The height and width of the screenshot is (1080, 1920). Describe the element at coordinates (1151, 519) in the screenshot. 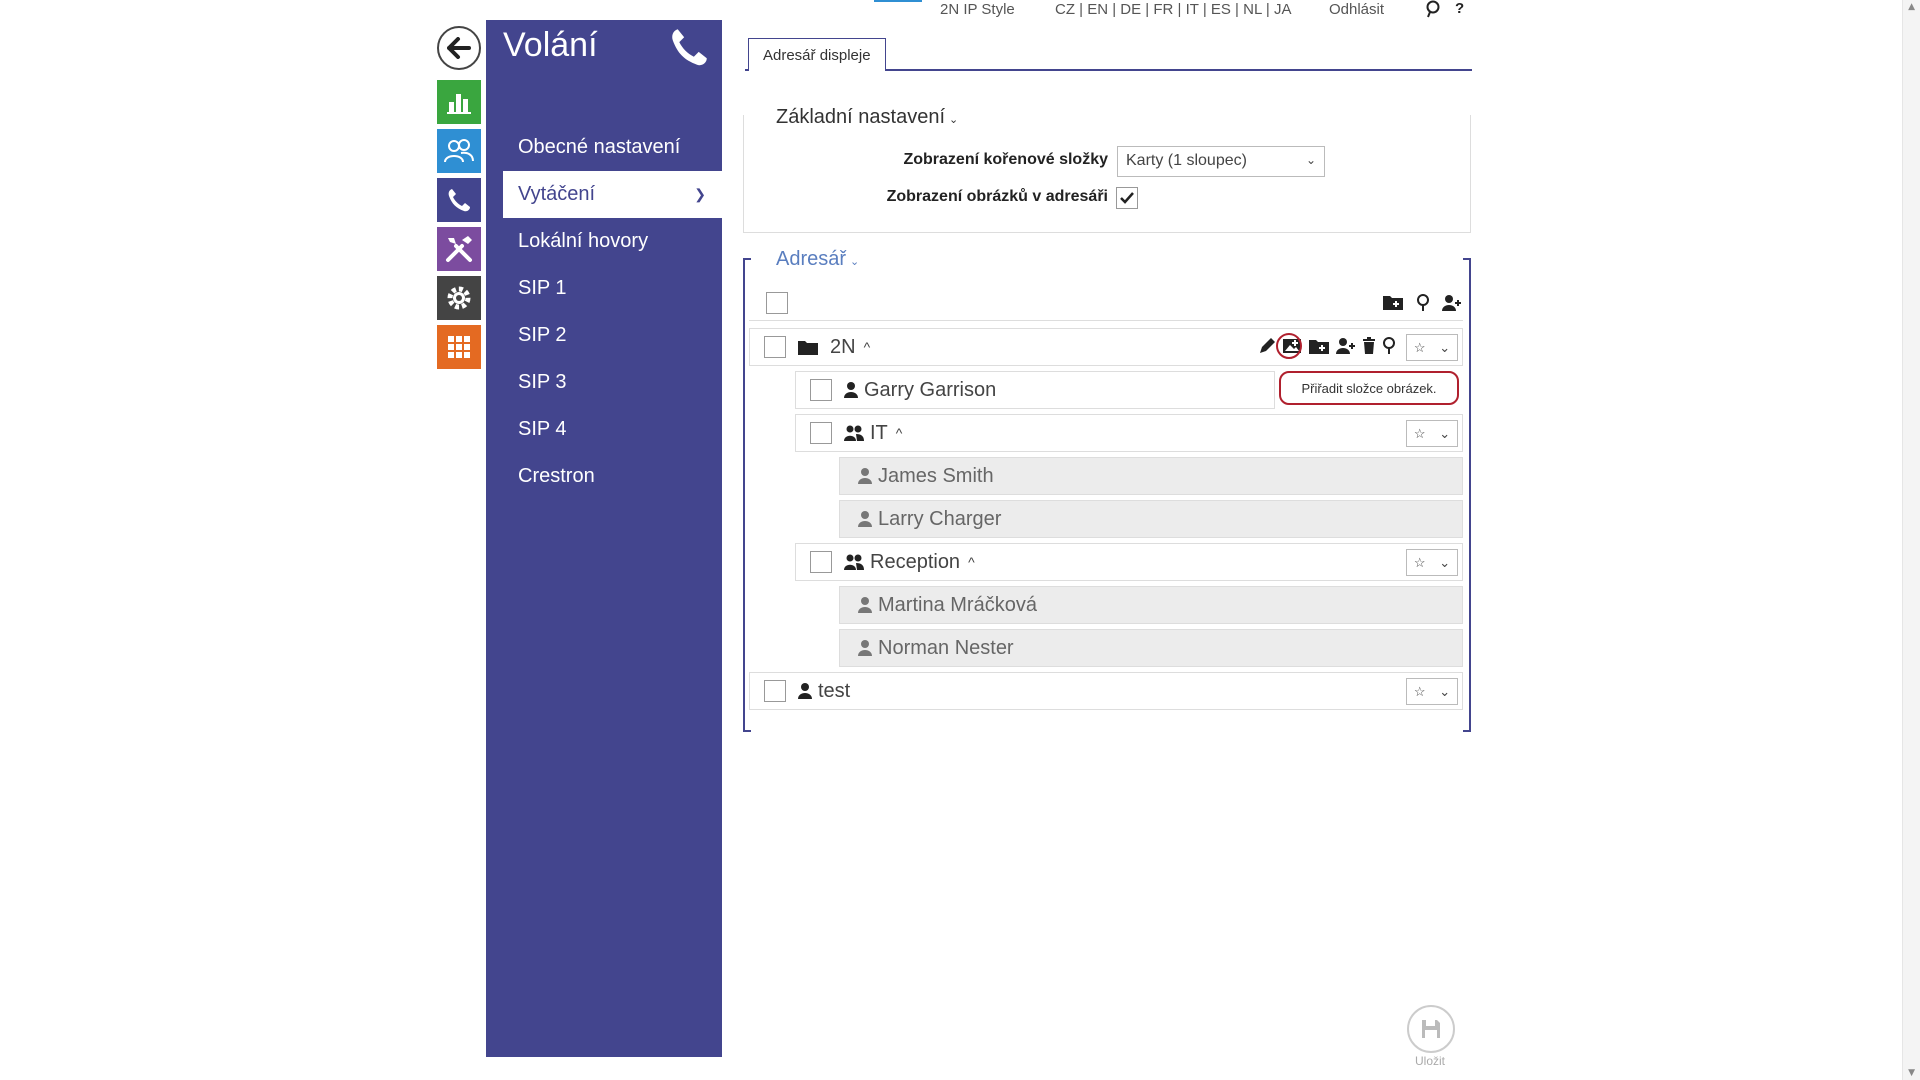

I see `tree-user-row: Larry Charger` at that location.